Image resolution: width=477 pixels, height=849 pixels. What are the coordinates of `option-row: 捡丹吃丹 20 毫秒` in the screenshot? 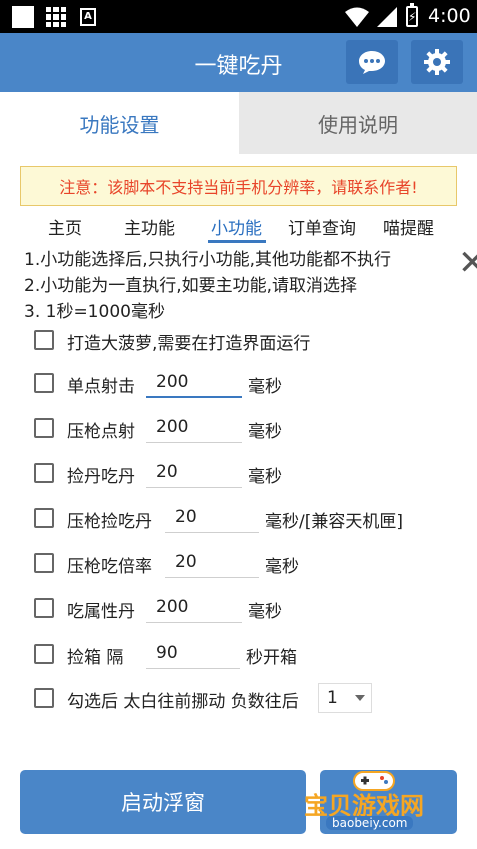 It's located at (238, 473).